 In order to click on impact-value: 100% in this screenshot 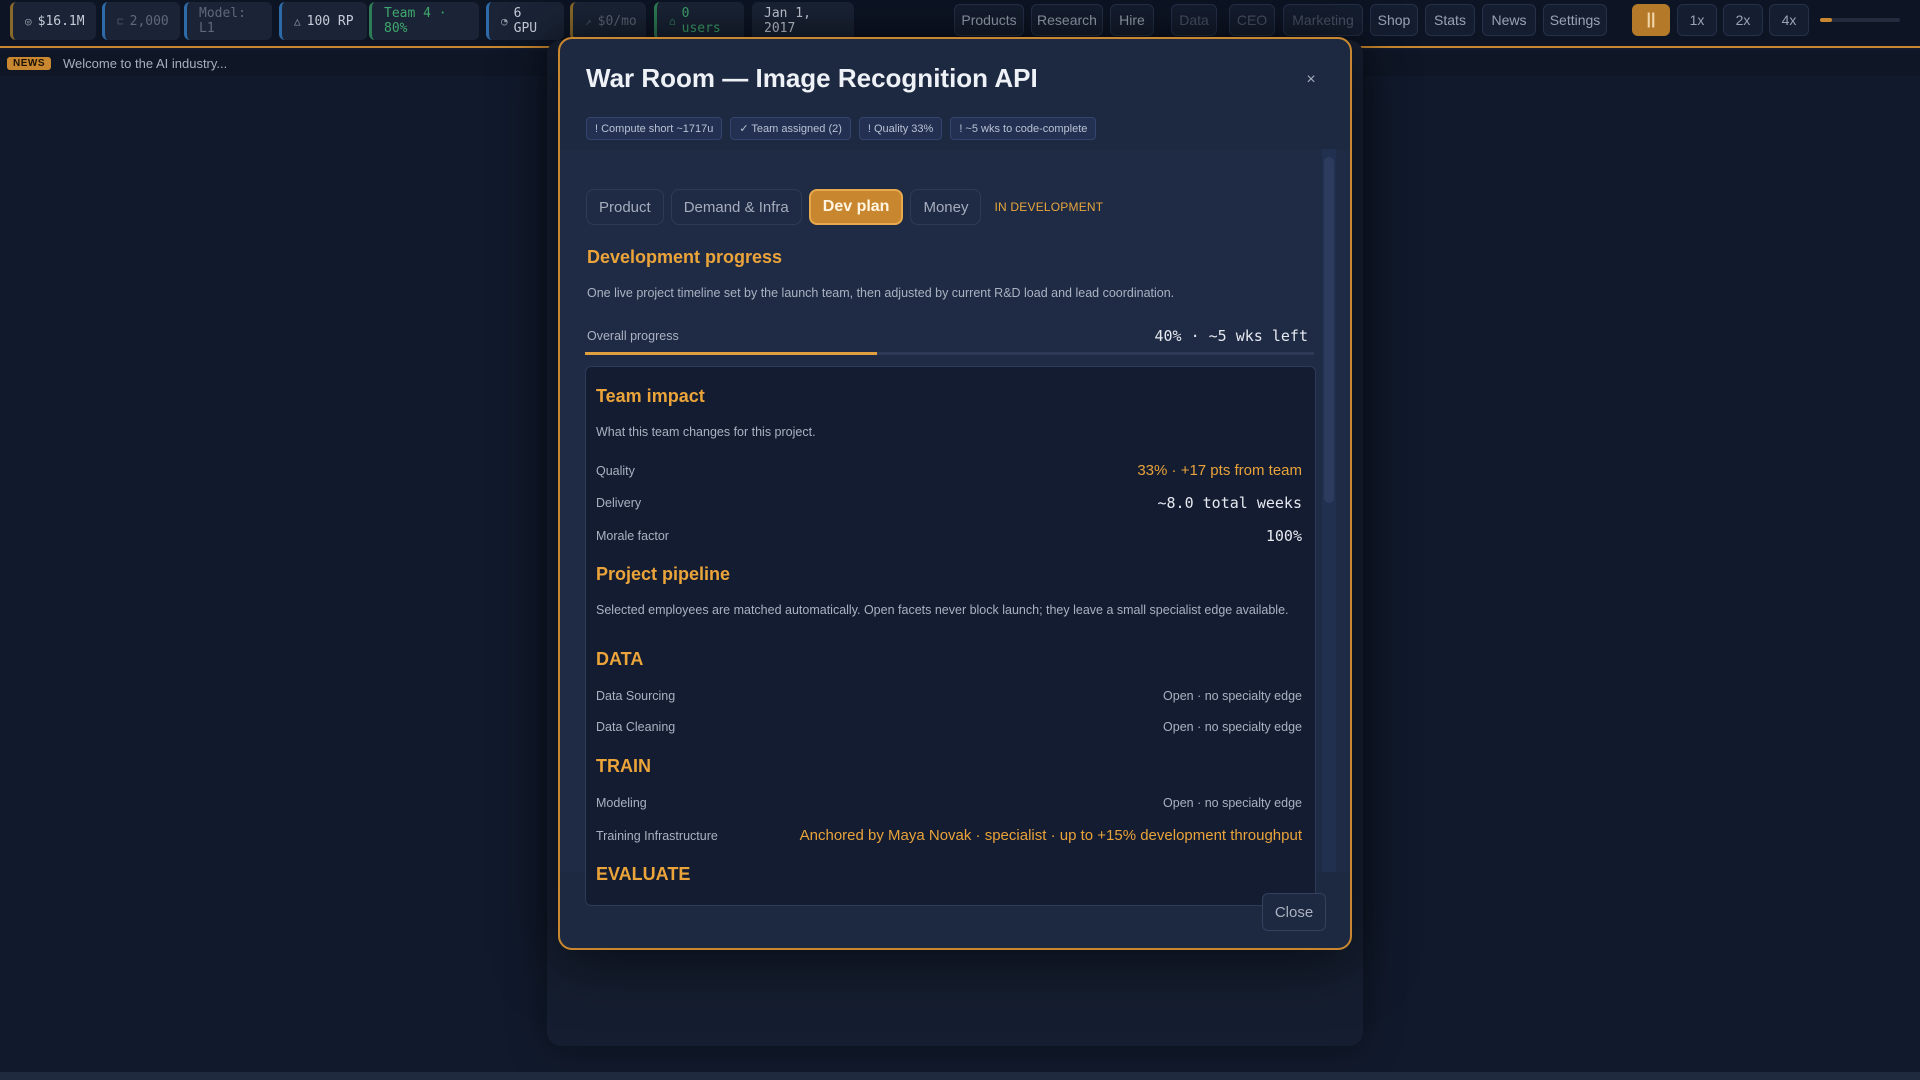, I will do `click(1283, 536)`.